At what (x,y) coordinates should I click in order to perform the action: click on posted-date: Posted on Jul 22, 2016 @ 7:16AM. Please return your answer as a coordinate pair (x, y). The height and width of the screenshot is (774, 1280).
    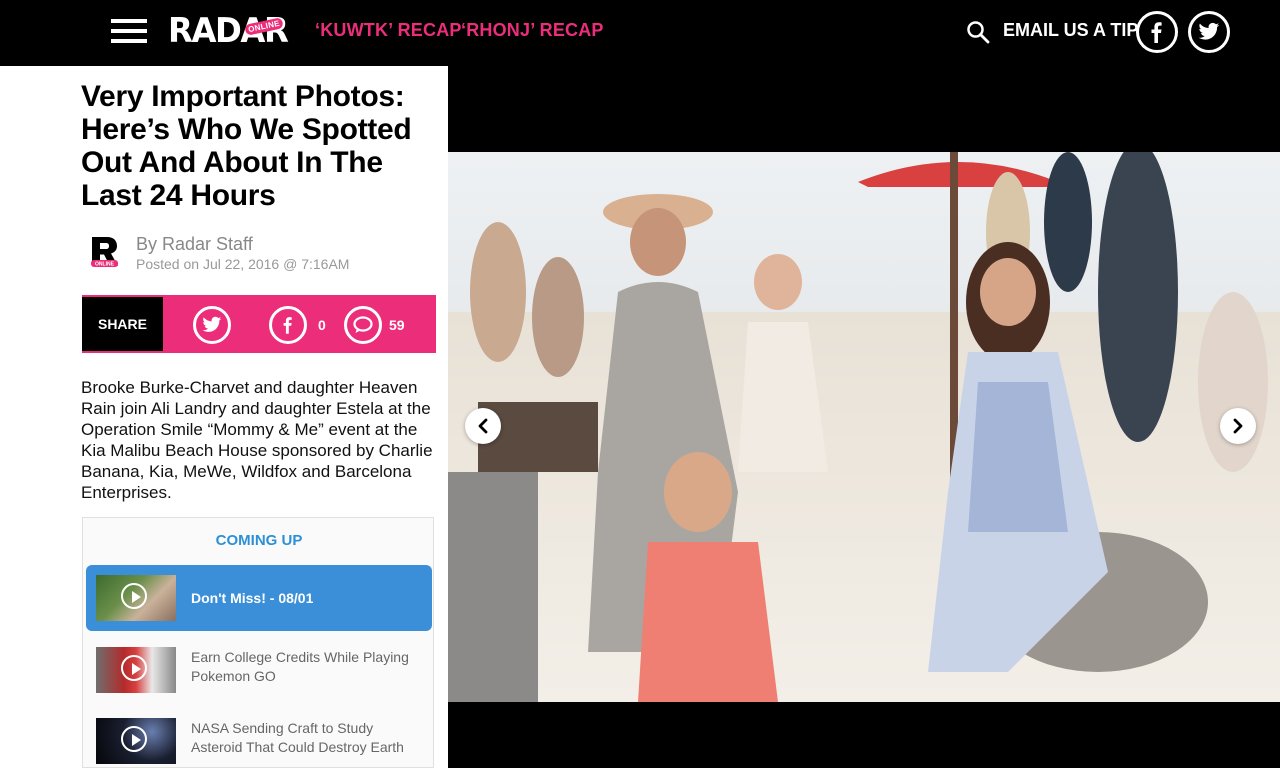
    Looking at the image, I should click on (243, 264).